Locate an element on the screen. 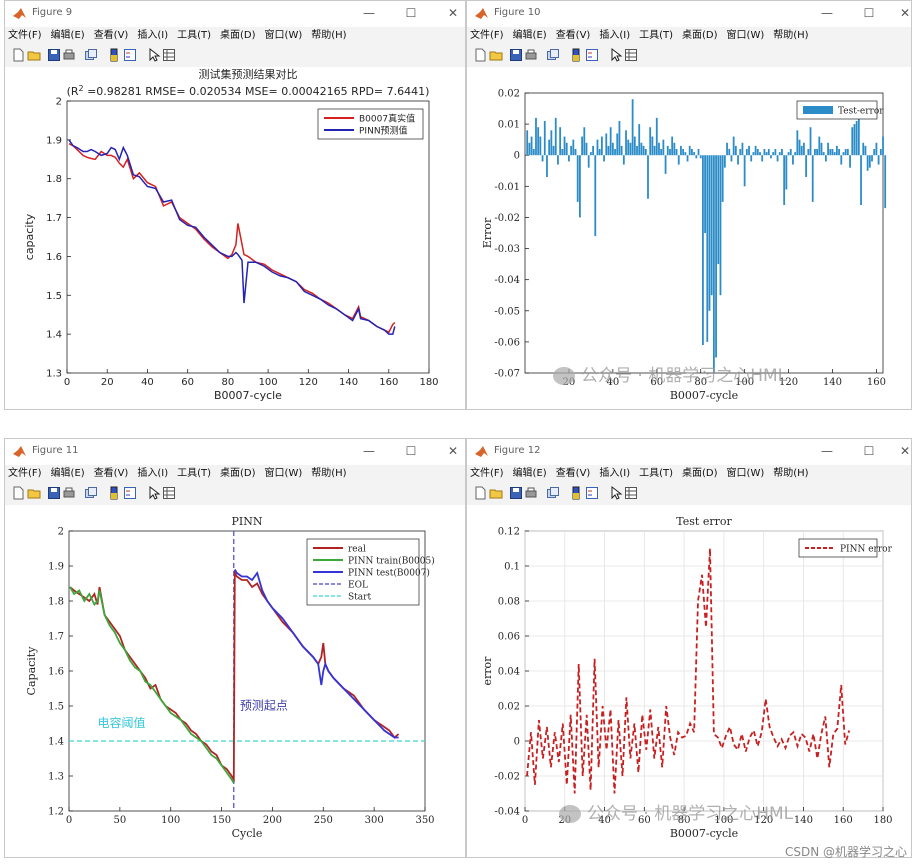  title-bar: Figure 10 — ☐ ✕ is located at coordinates (689, 14).